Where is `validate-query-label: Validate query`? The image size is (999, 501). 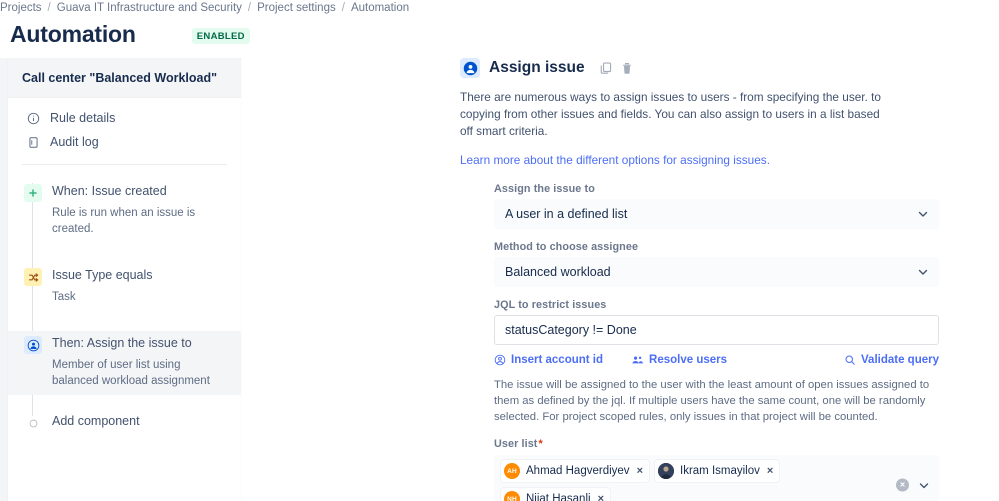
validate-query-label: Validate query is located at coordinates (900, 360).